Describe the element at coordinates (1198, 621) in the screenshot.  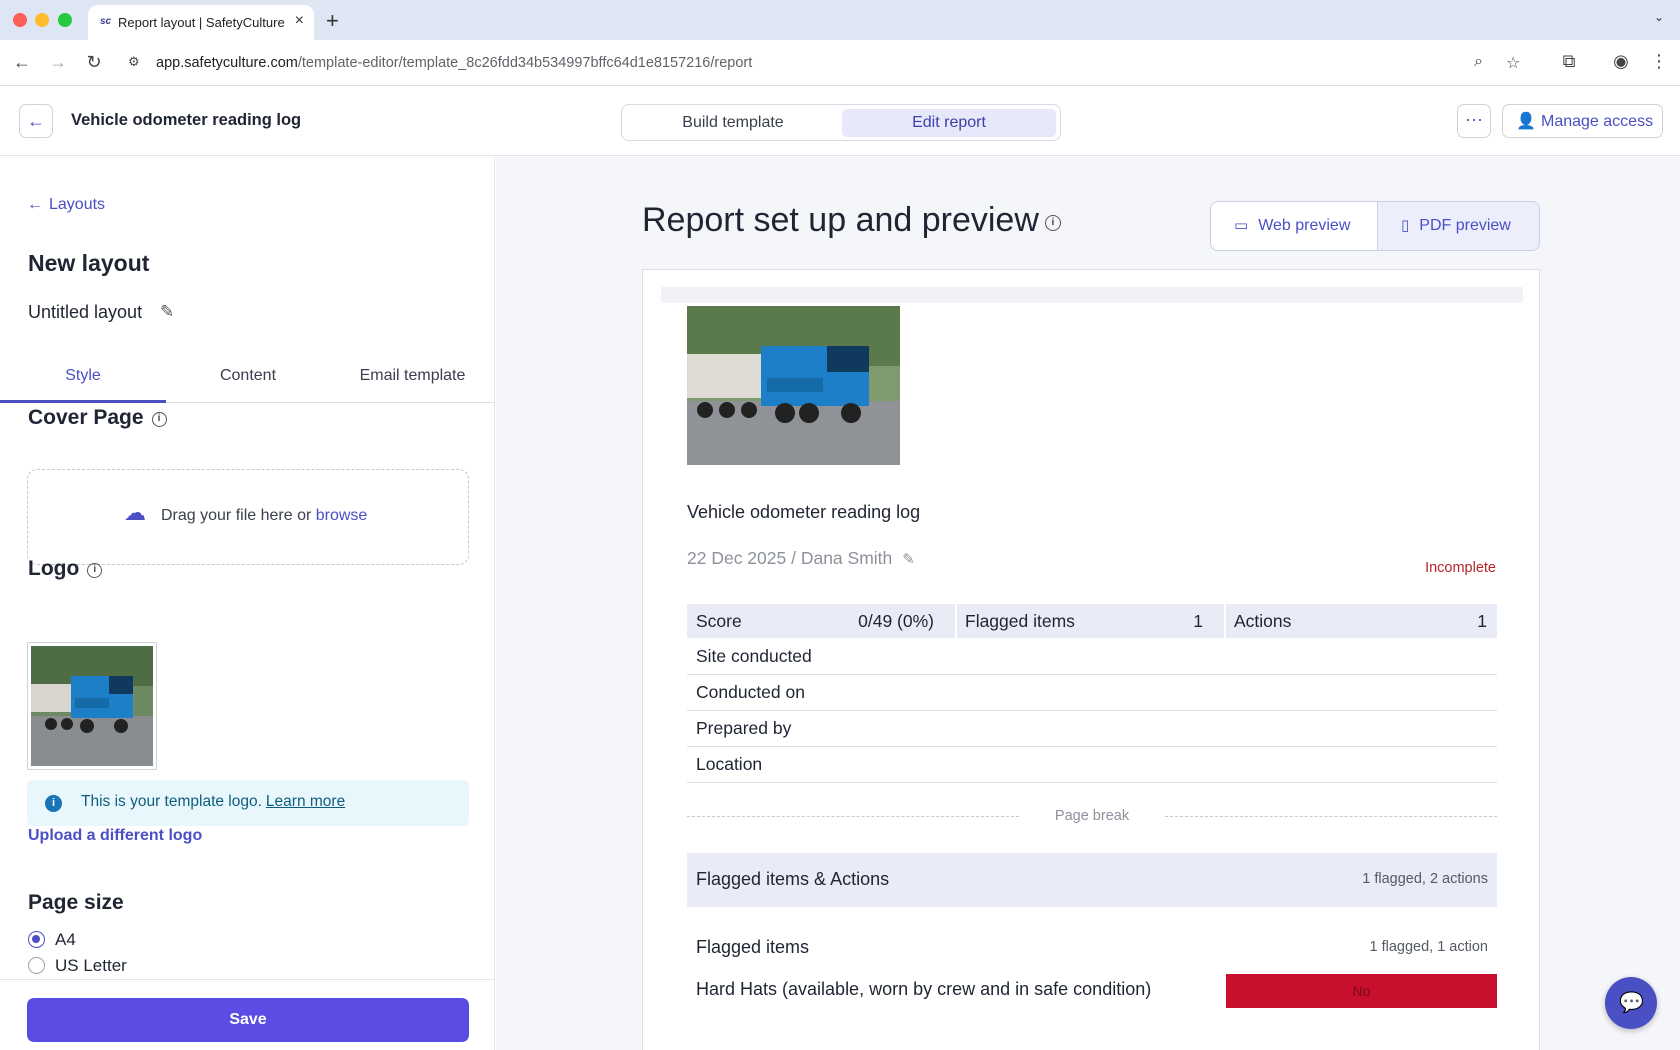
I see `flagged-value: 1` at that location.